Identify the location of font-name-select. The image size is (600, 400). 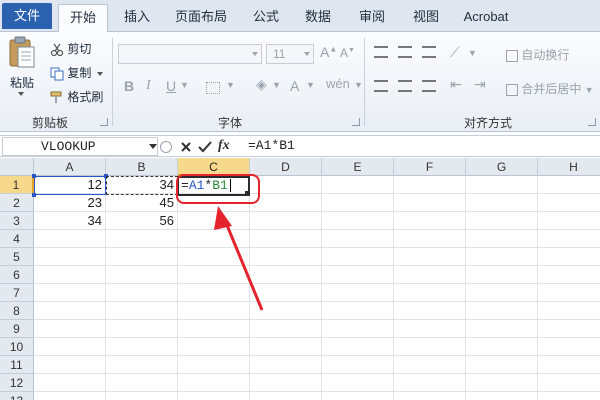
(190, 54).